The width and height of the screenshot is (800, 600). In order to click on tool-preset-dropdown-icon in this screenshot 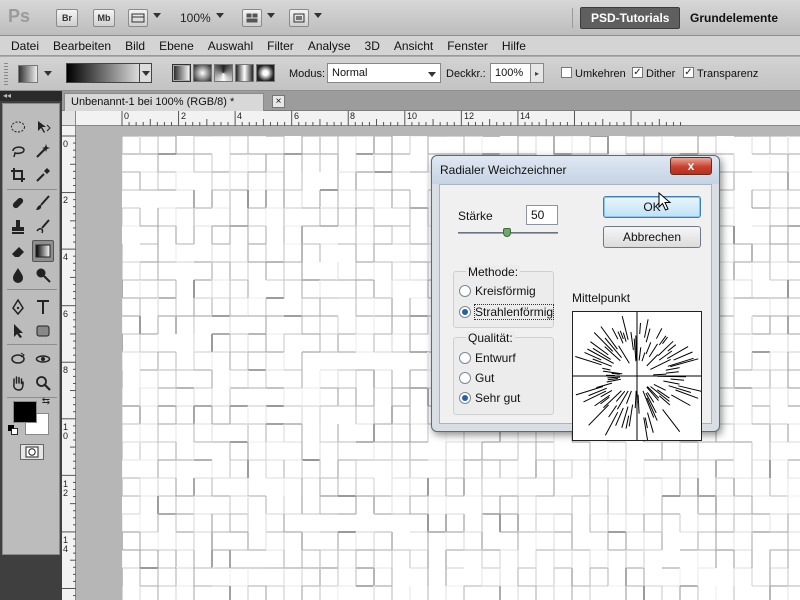, I will do `click(48, 73)`.